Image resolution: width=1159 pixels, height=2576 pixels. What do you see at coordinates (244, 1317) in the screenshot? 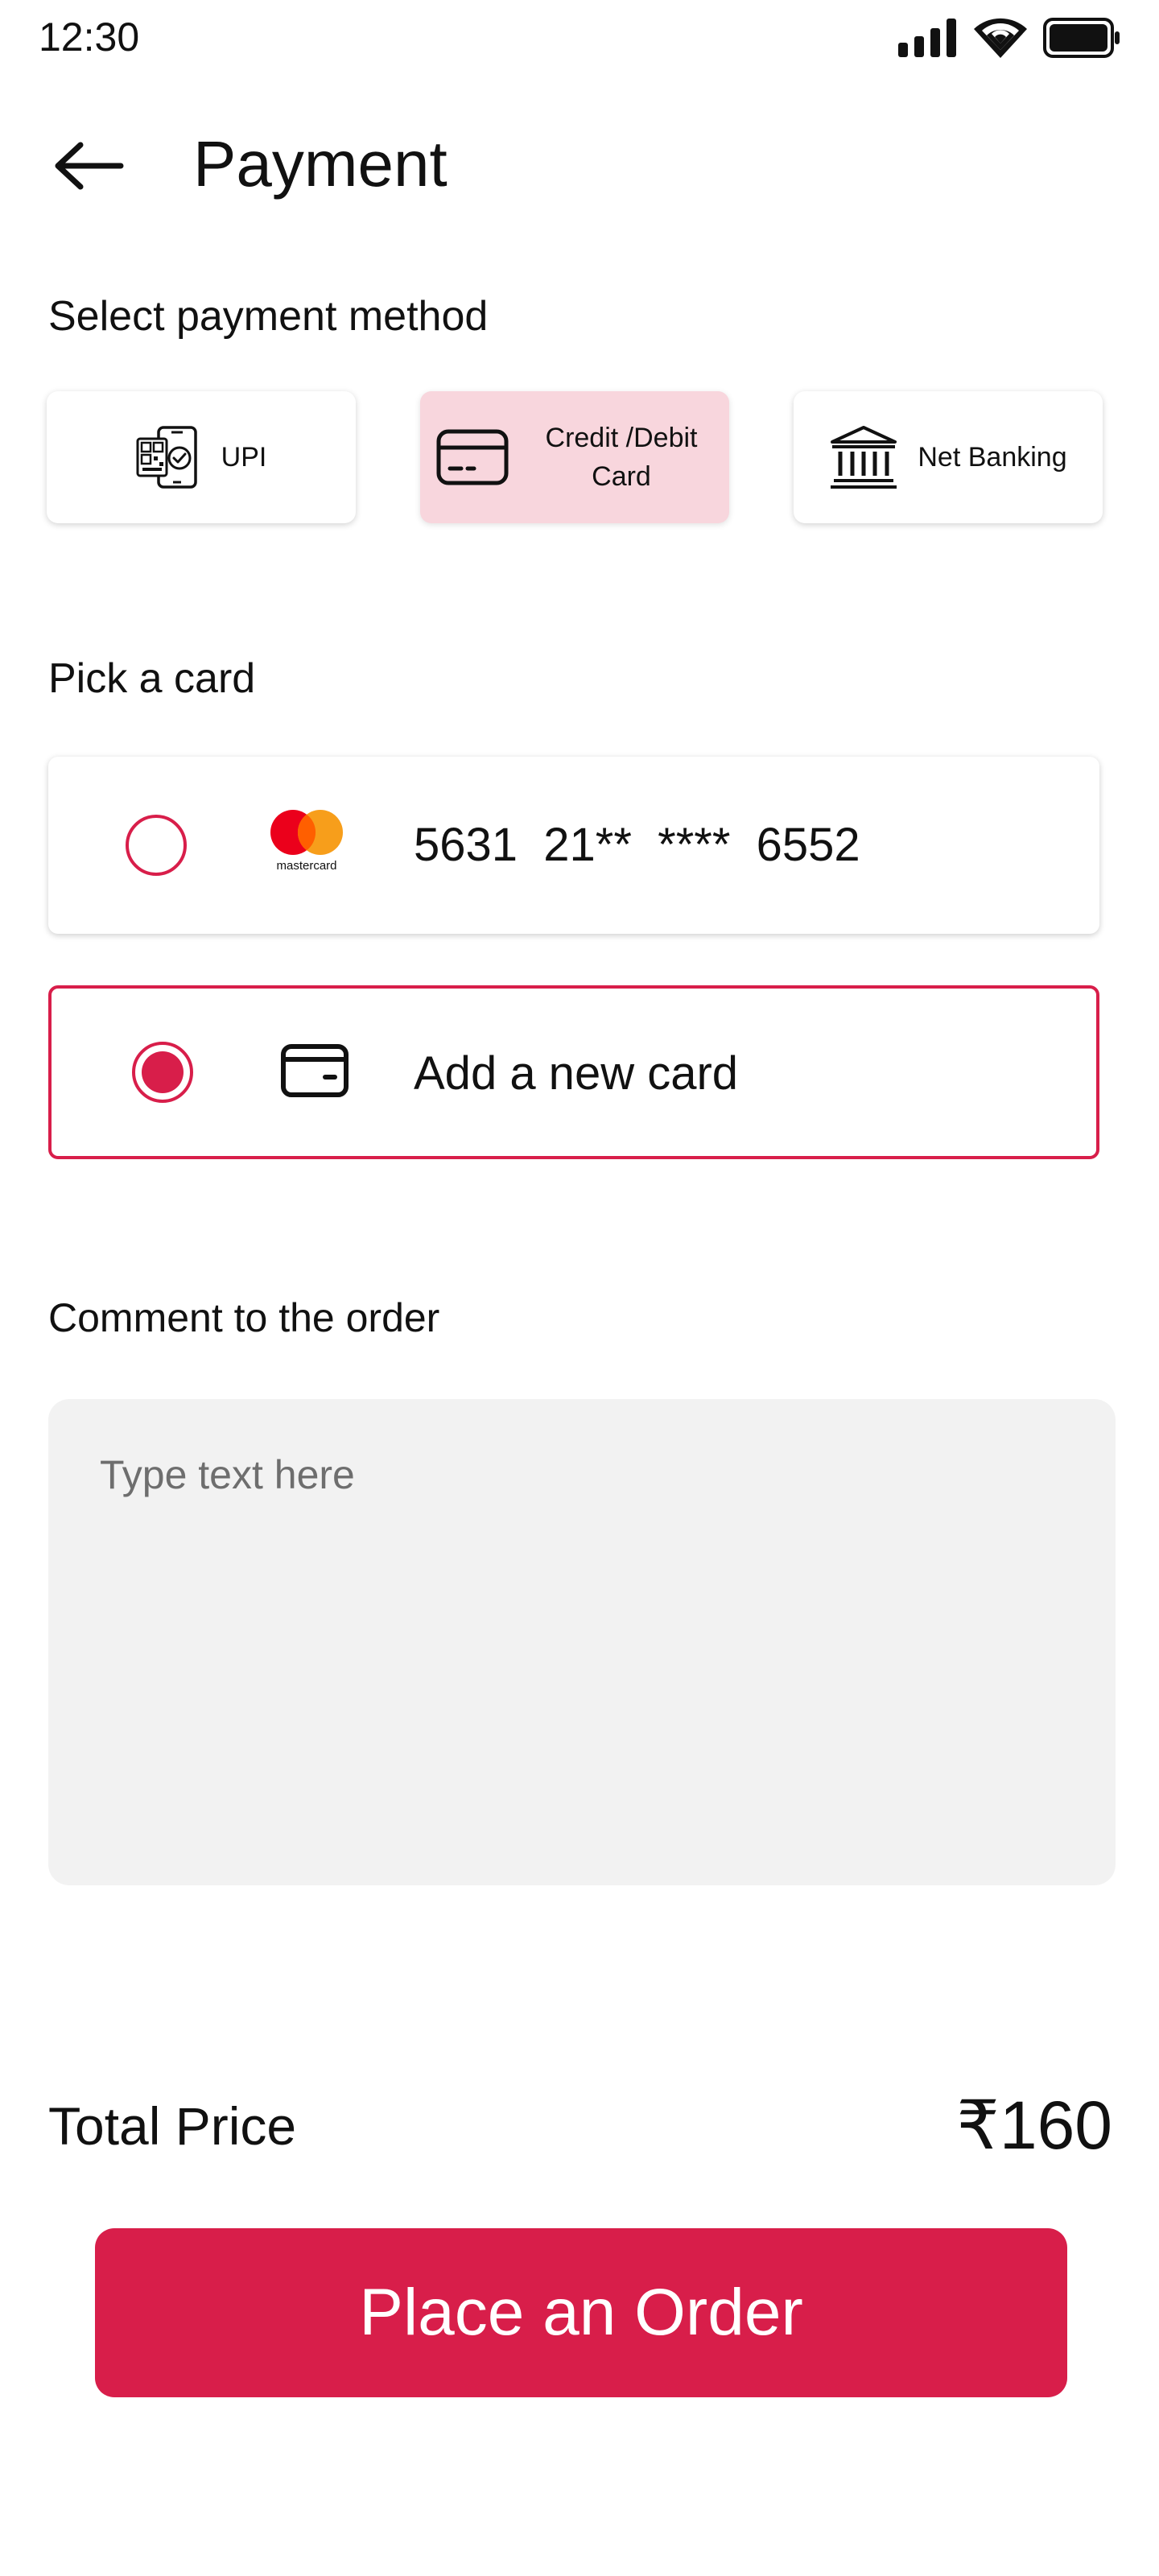
I see `comment-label: Comment to the order` at bounding box center [244, 1317].